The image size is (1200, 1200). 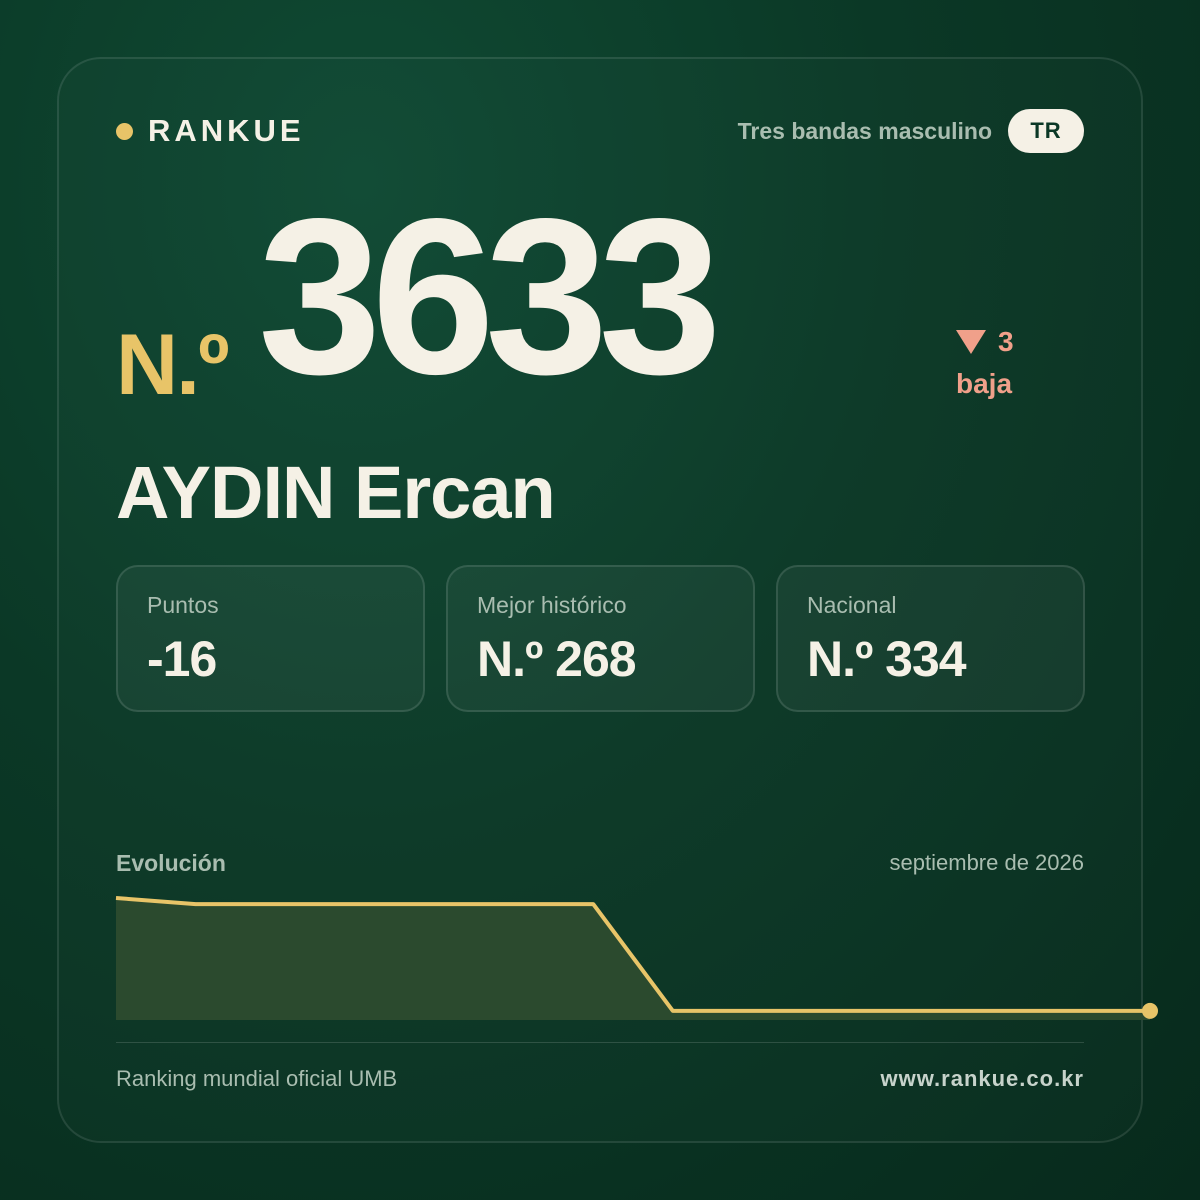 What do you see at coordinates (490, 297) in the screenshot?
I see `rank-number: 3633` at bounding box center [490, 297].